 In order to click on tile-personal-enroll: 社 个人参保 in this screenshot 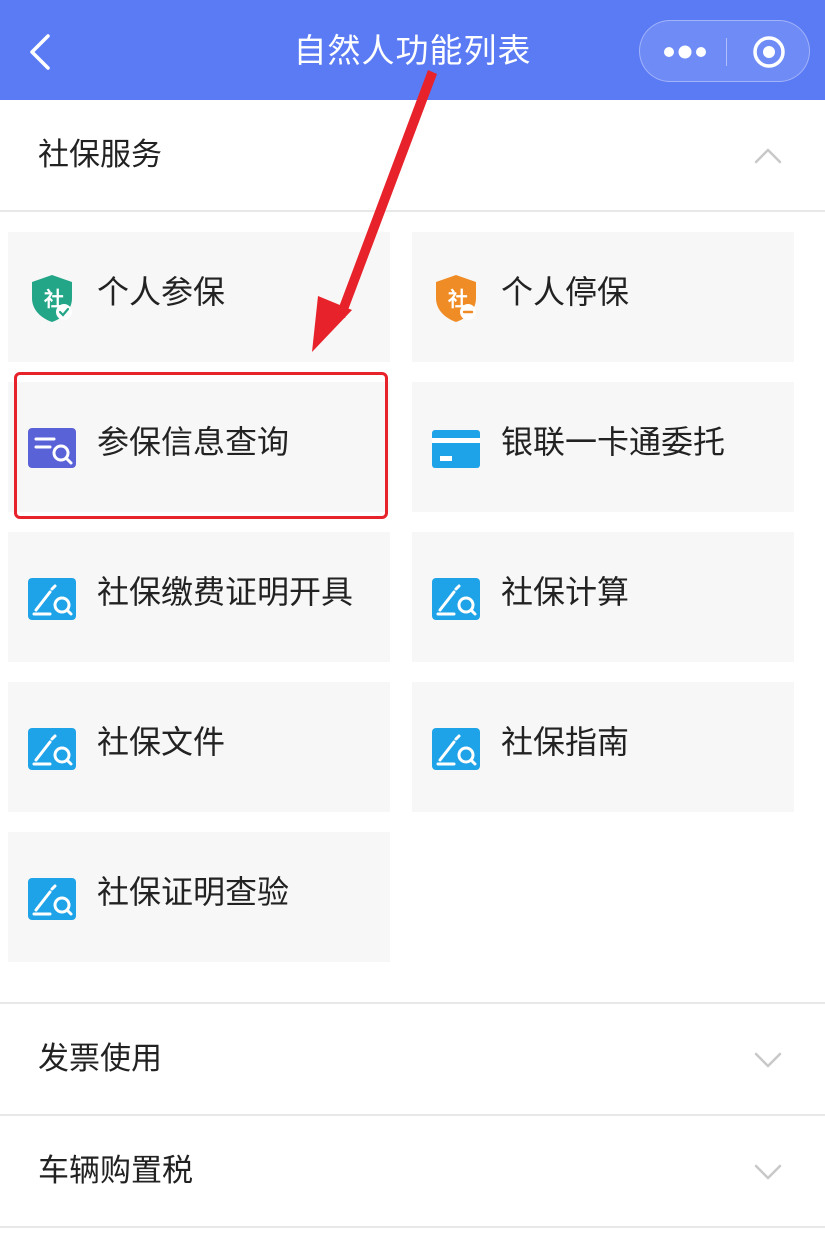, I will do `click(199, 297)`.